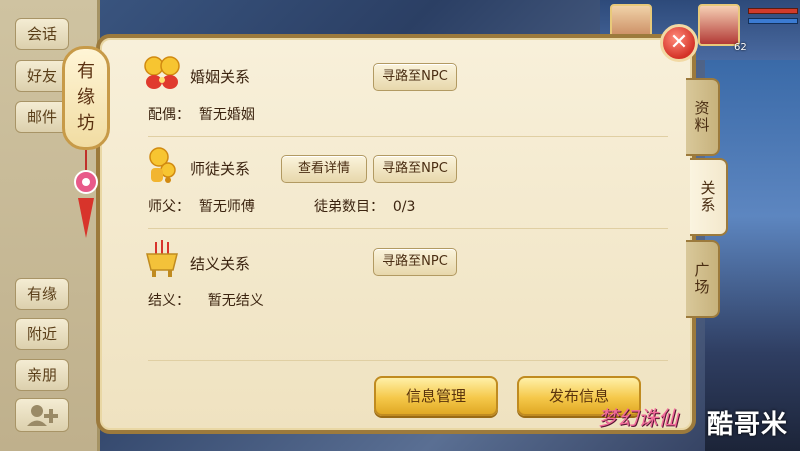  I want to click on tab-relations: 关系, so click(709, 197).